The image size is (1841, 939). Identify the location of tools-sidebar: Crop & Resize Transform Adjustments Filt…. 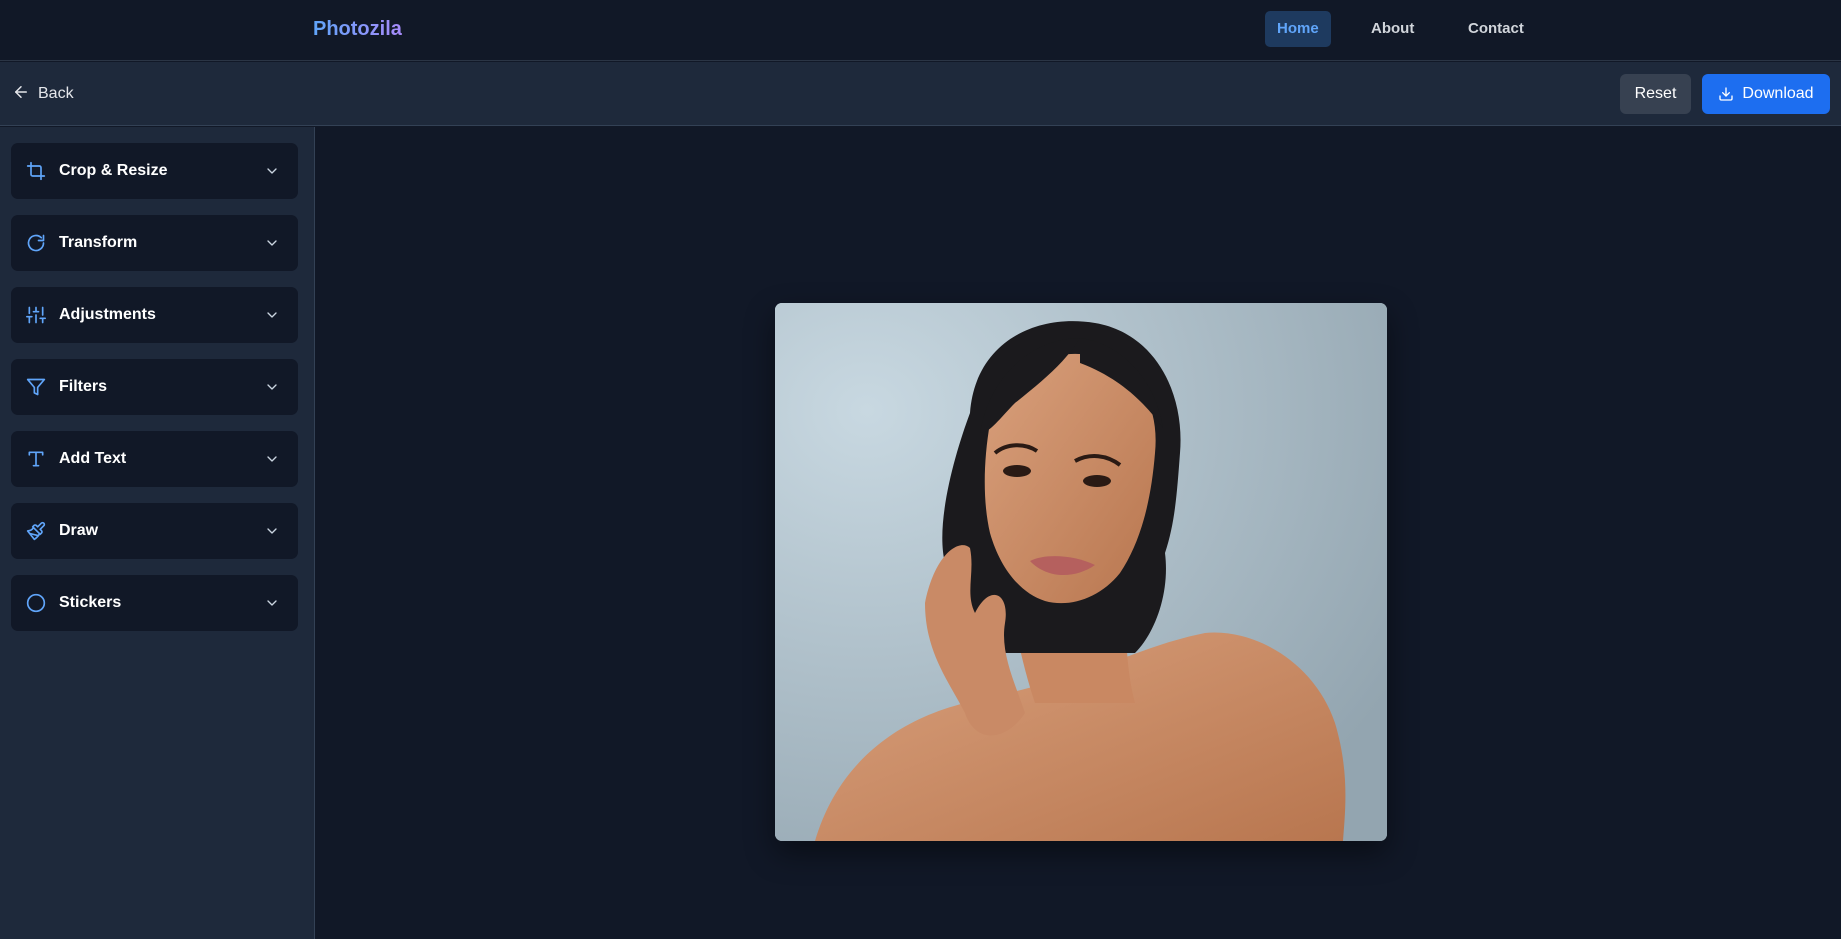
(157, 533).